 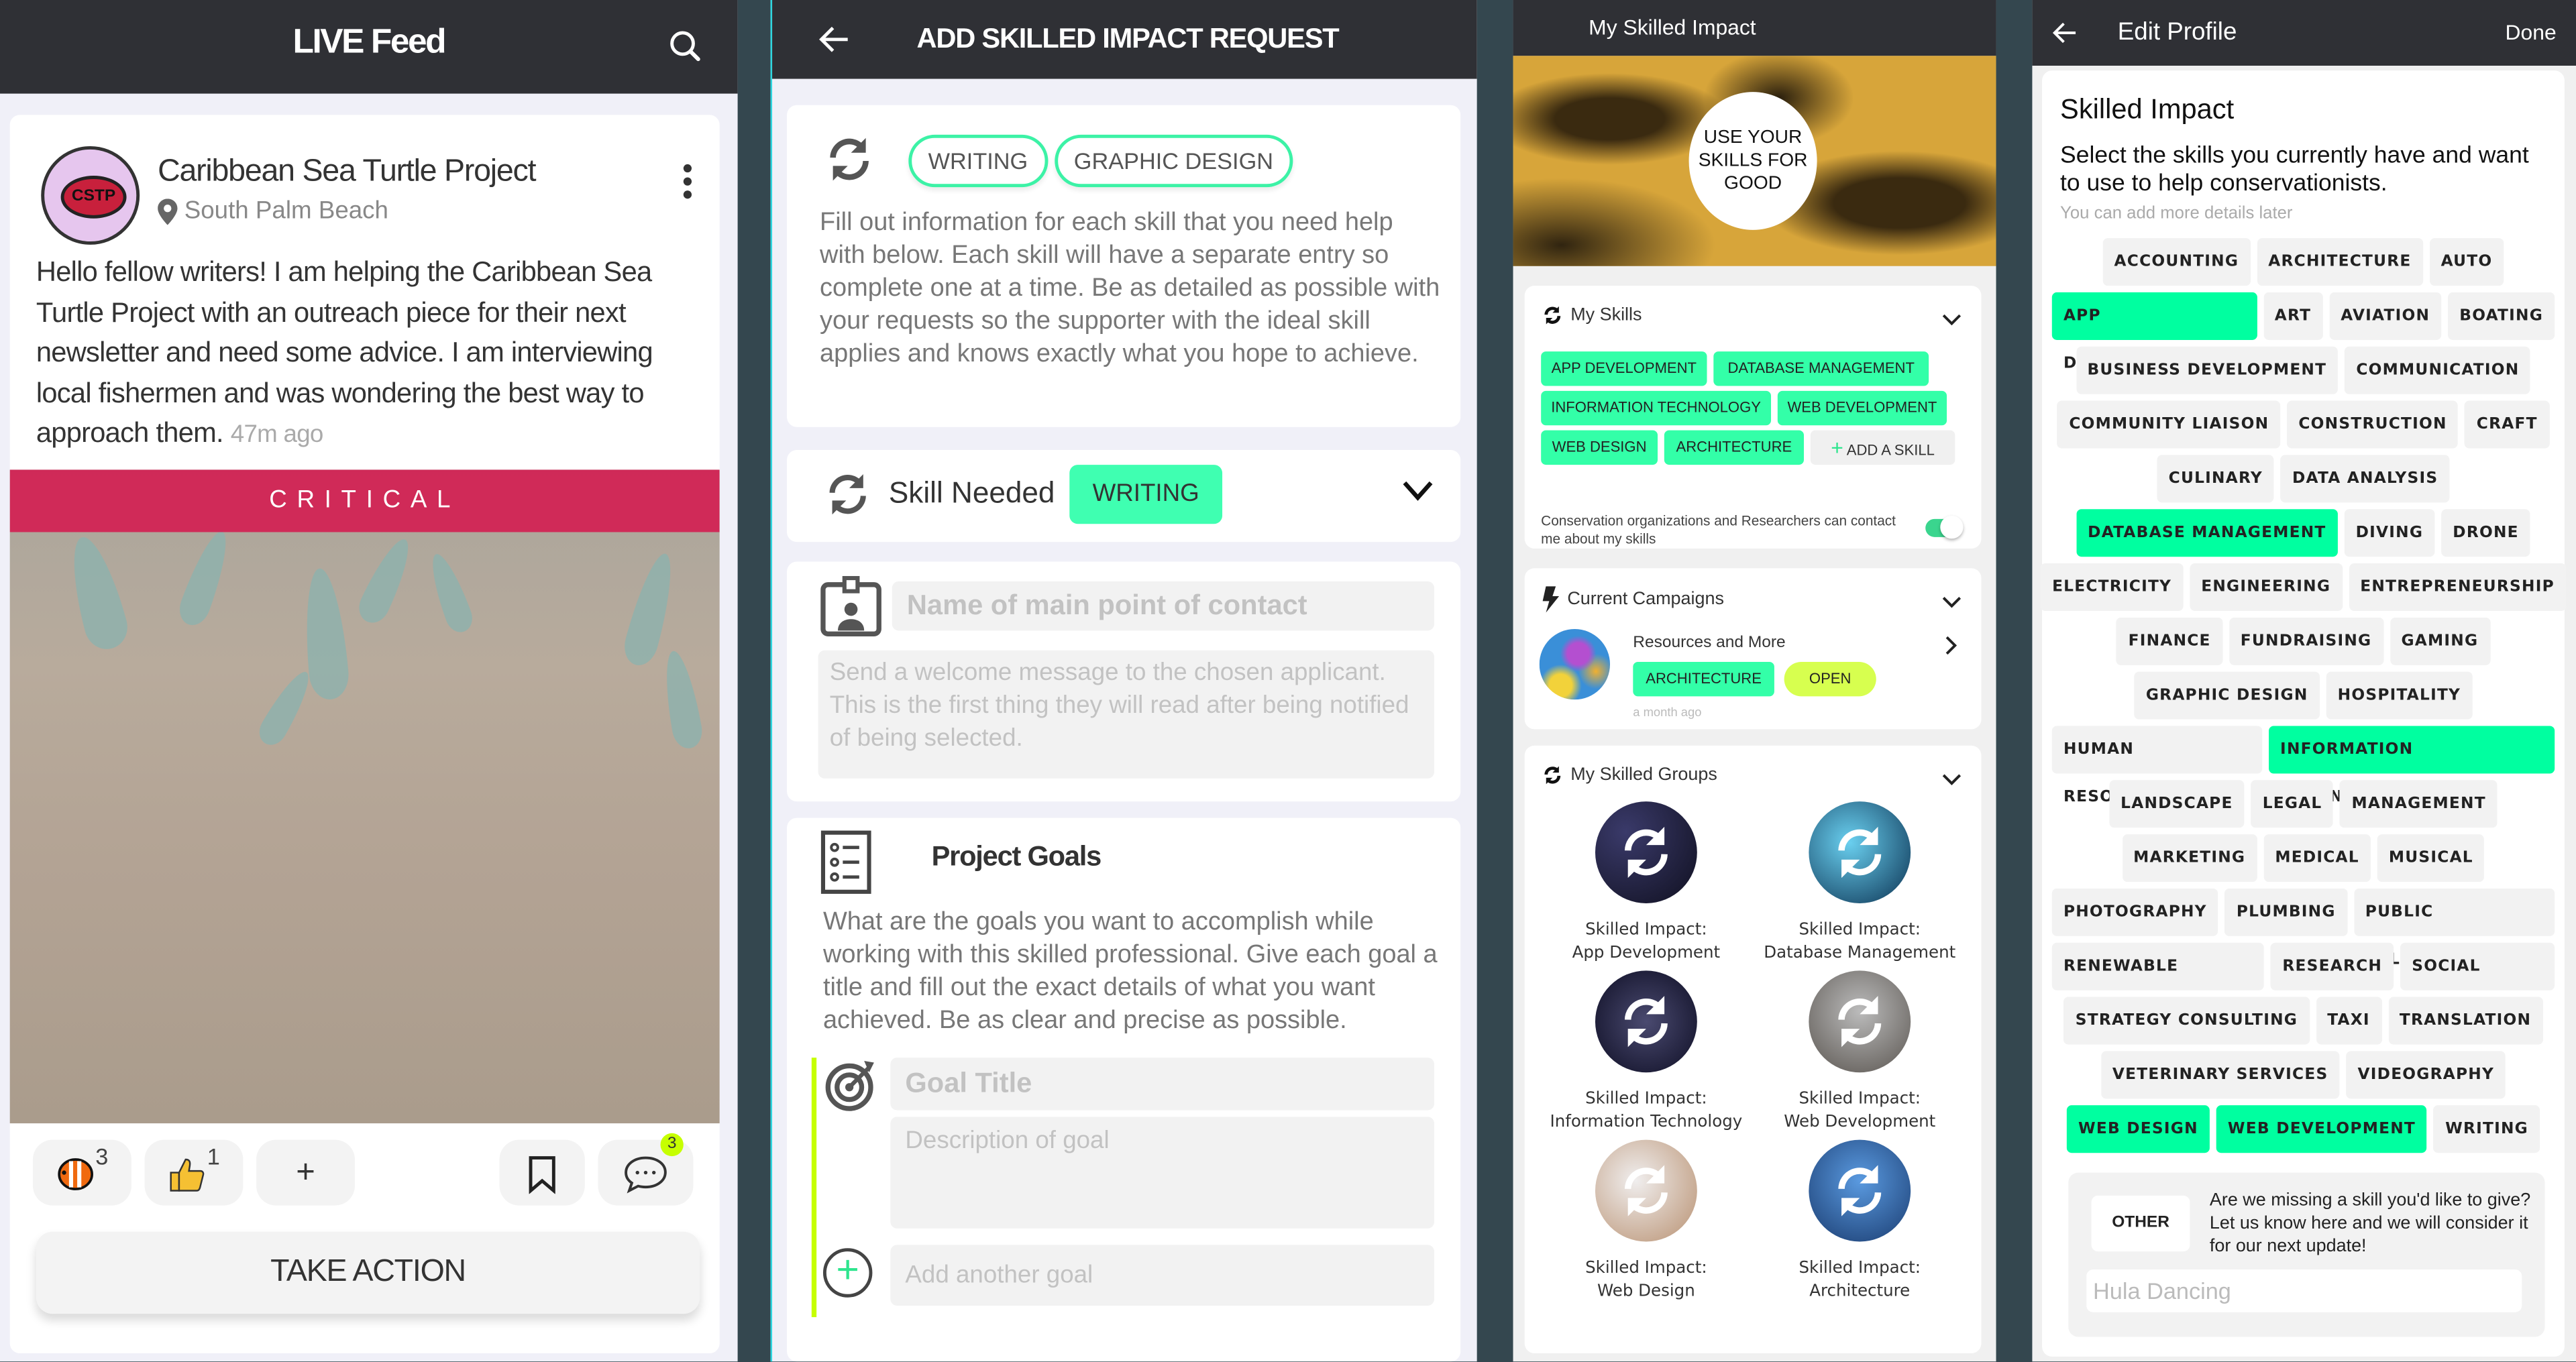 What do you see at coordinates (2134, 912) in the screenshot?
I see `skill-option: PHOTOGRAPHY` at bounding box center [2134, 912].